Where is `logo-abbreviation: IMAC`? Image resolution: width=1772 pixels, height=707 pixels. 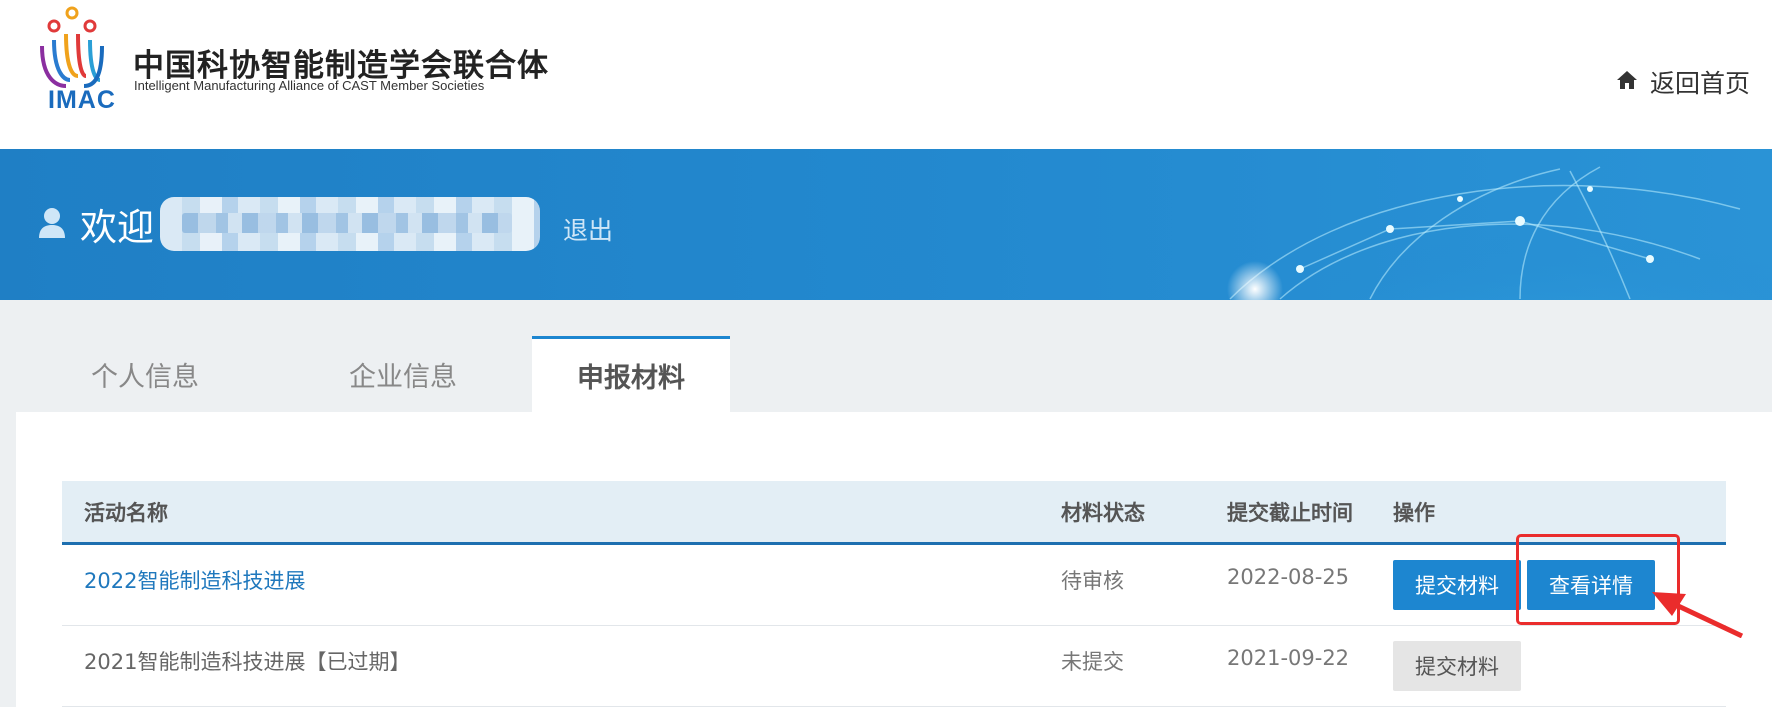 logo-abbreviation: IMAC is located at coordinates (82, 100).